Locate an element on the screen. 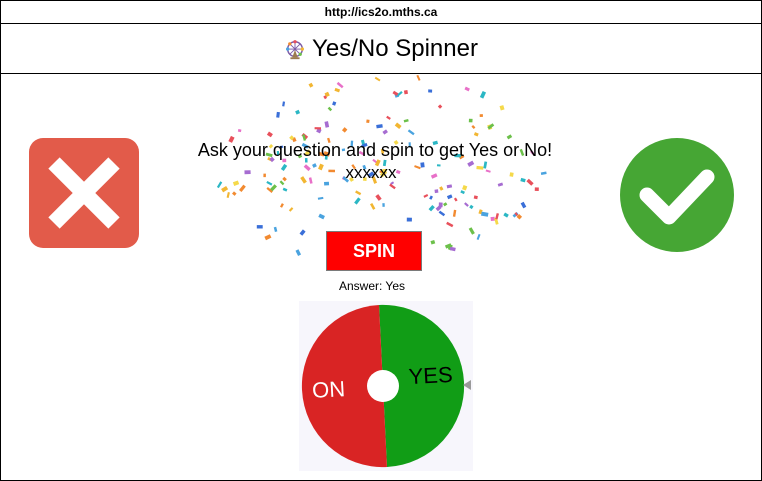  url-text: http://ics2o.mths.ca is located at coordinates (381, 12).